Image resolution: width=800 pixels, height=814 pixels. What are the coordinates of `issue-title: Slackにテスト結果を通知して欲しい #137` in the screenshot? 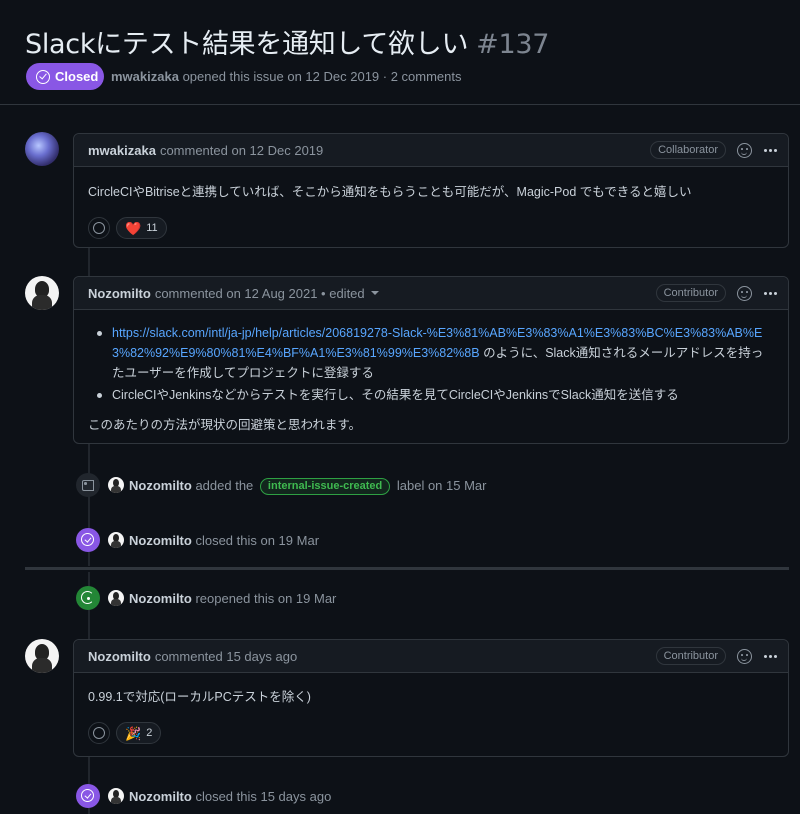 It's located at (287, 41).